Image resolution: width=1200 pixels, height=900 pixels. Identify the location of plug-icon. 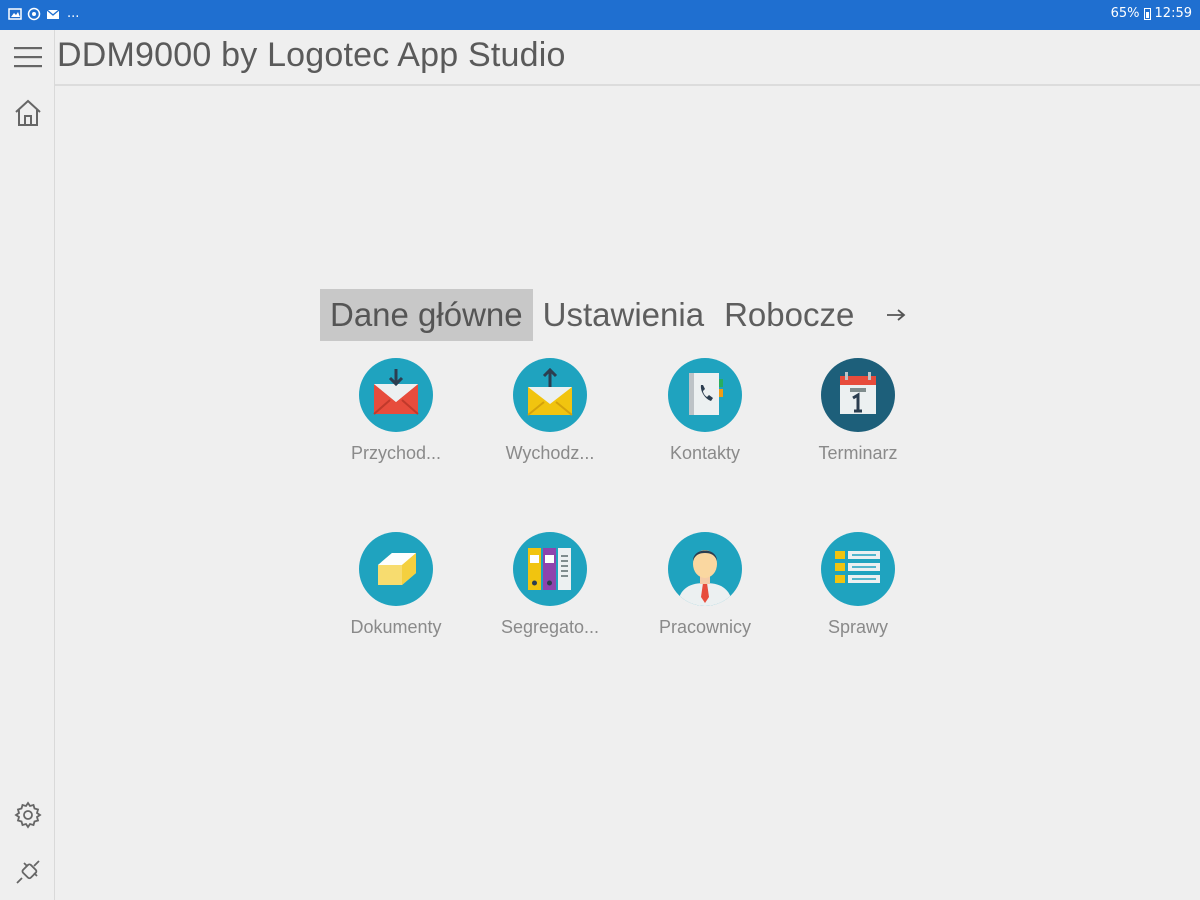
(28, 872).